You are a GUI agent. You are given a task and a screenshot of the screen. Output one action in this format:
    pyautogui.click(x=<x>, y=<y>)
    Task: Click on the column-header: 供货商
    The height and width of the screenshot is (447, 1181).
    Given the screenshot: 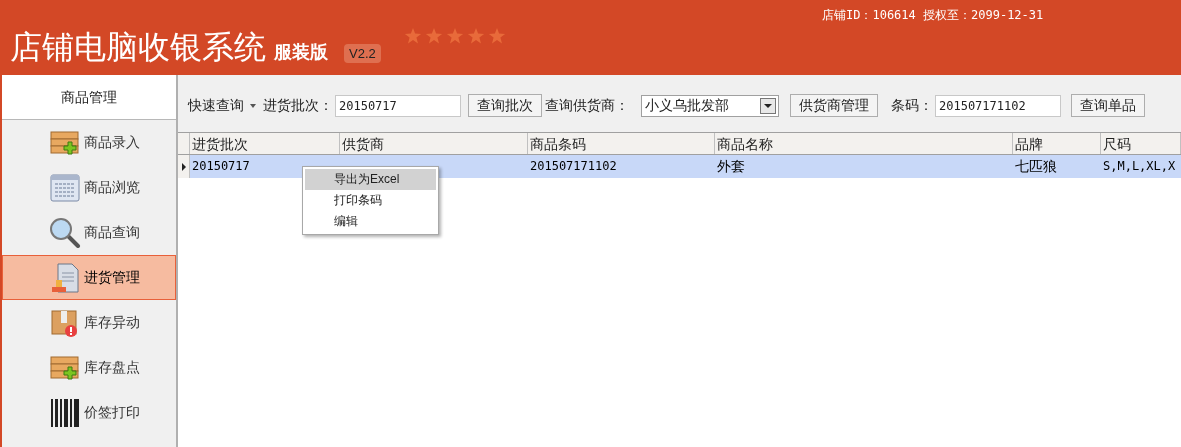 What is the action you would take?
    pyautogui.click(x=434, y=143)
    